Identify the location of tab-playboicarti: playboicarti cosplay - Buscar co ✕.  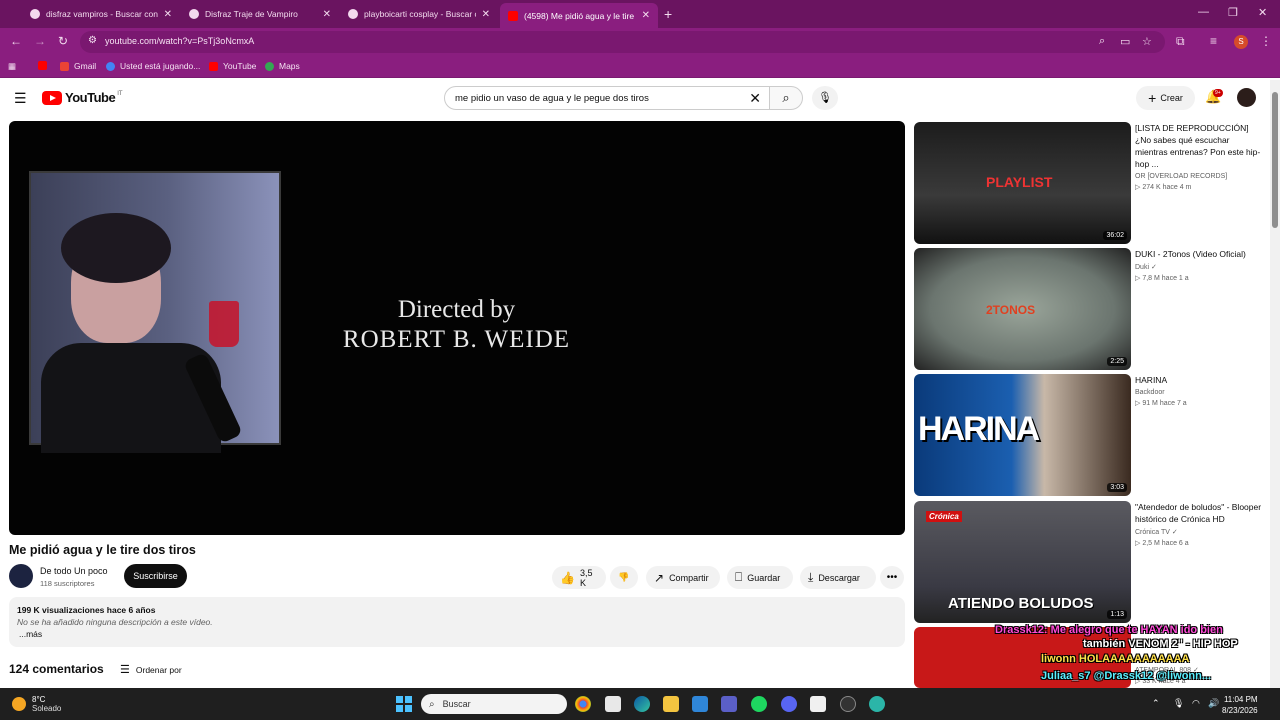
(419, 14).